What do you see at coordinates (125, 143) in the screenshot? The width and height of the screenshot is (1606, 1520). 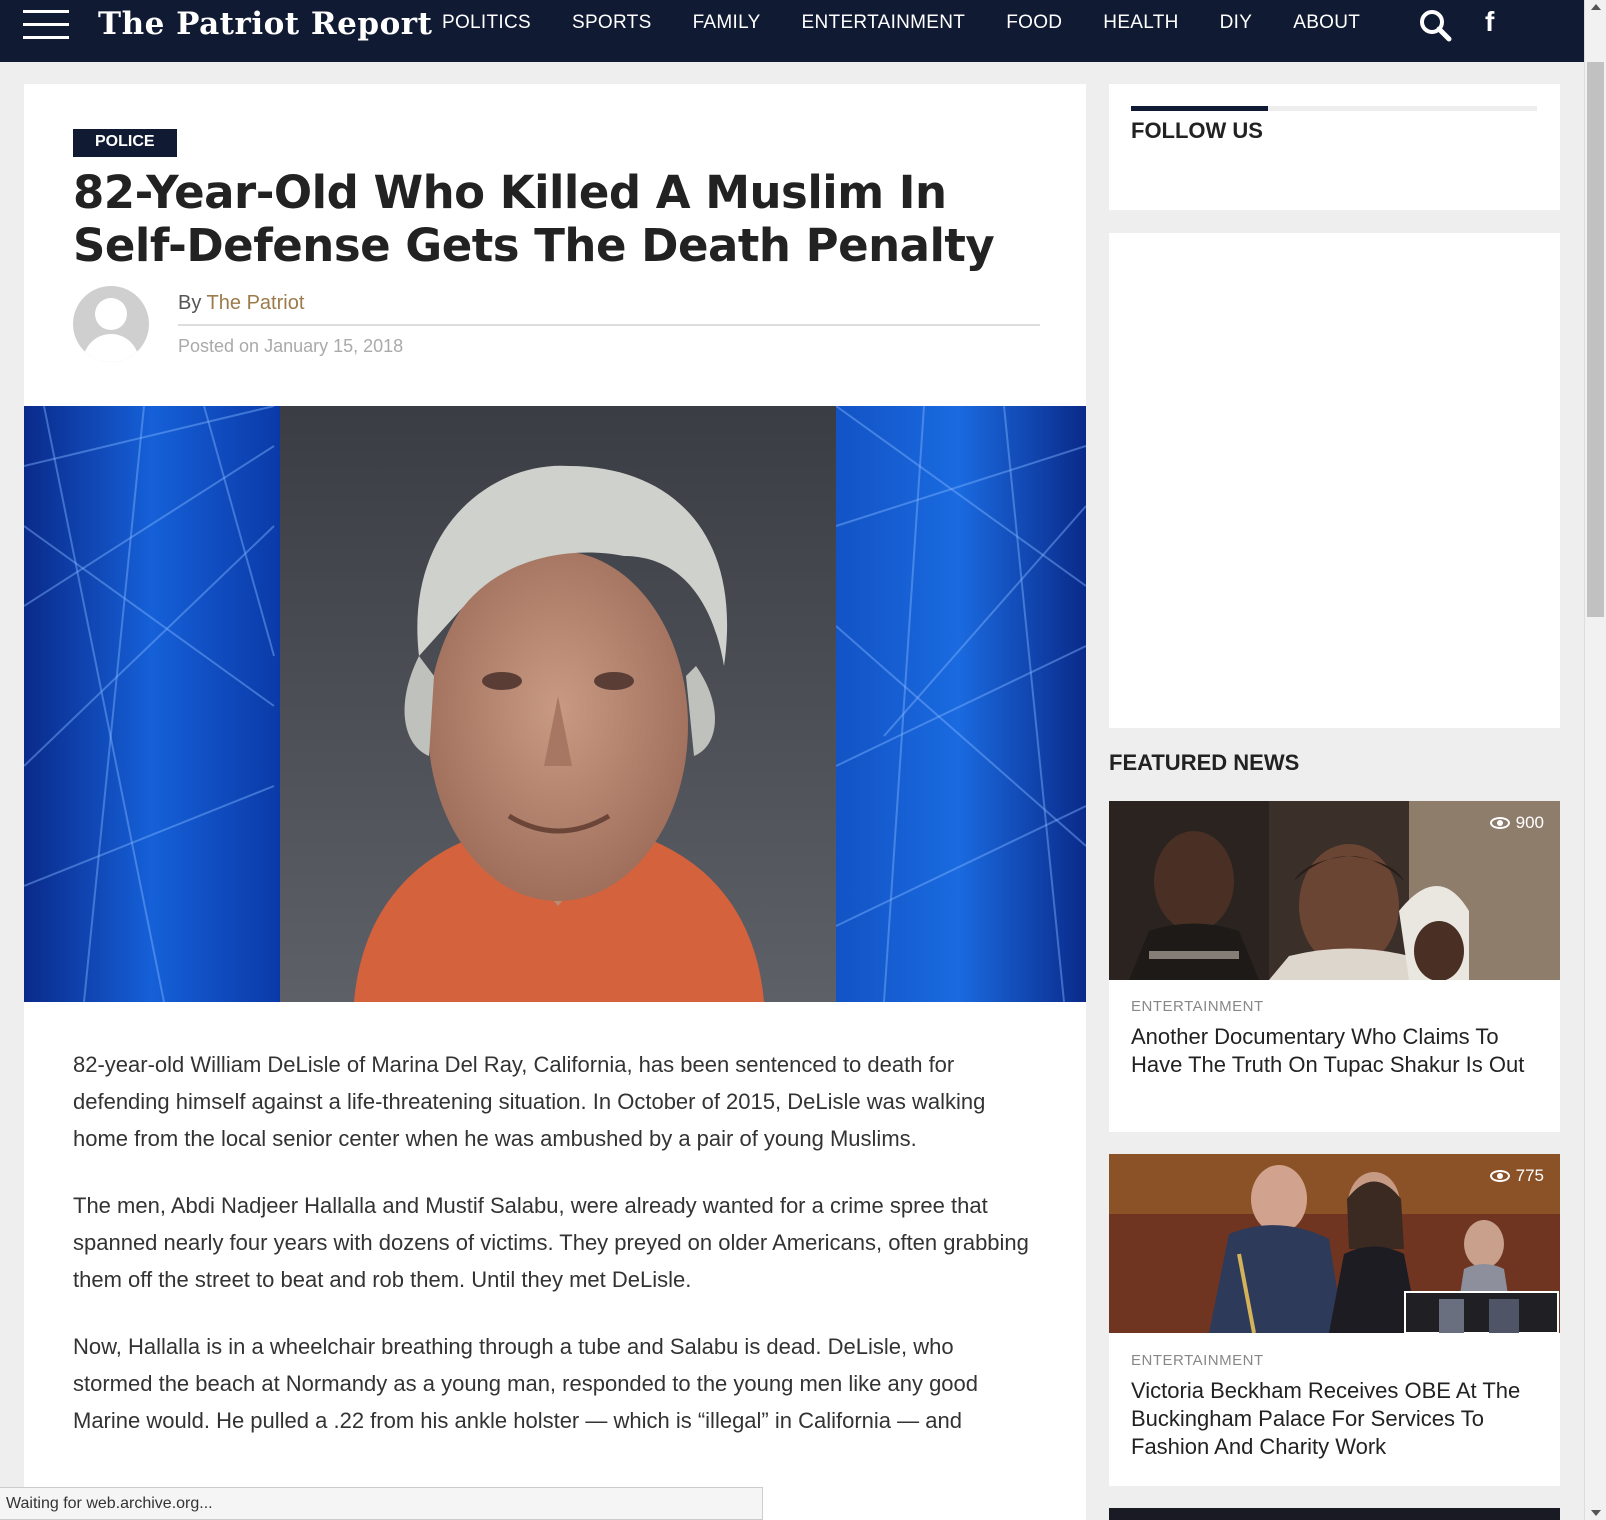 I see `category-badge: POLICE` at bounding box center [125, 143].